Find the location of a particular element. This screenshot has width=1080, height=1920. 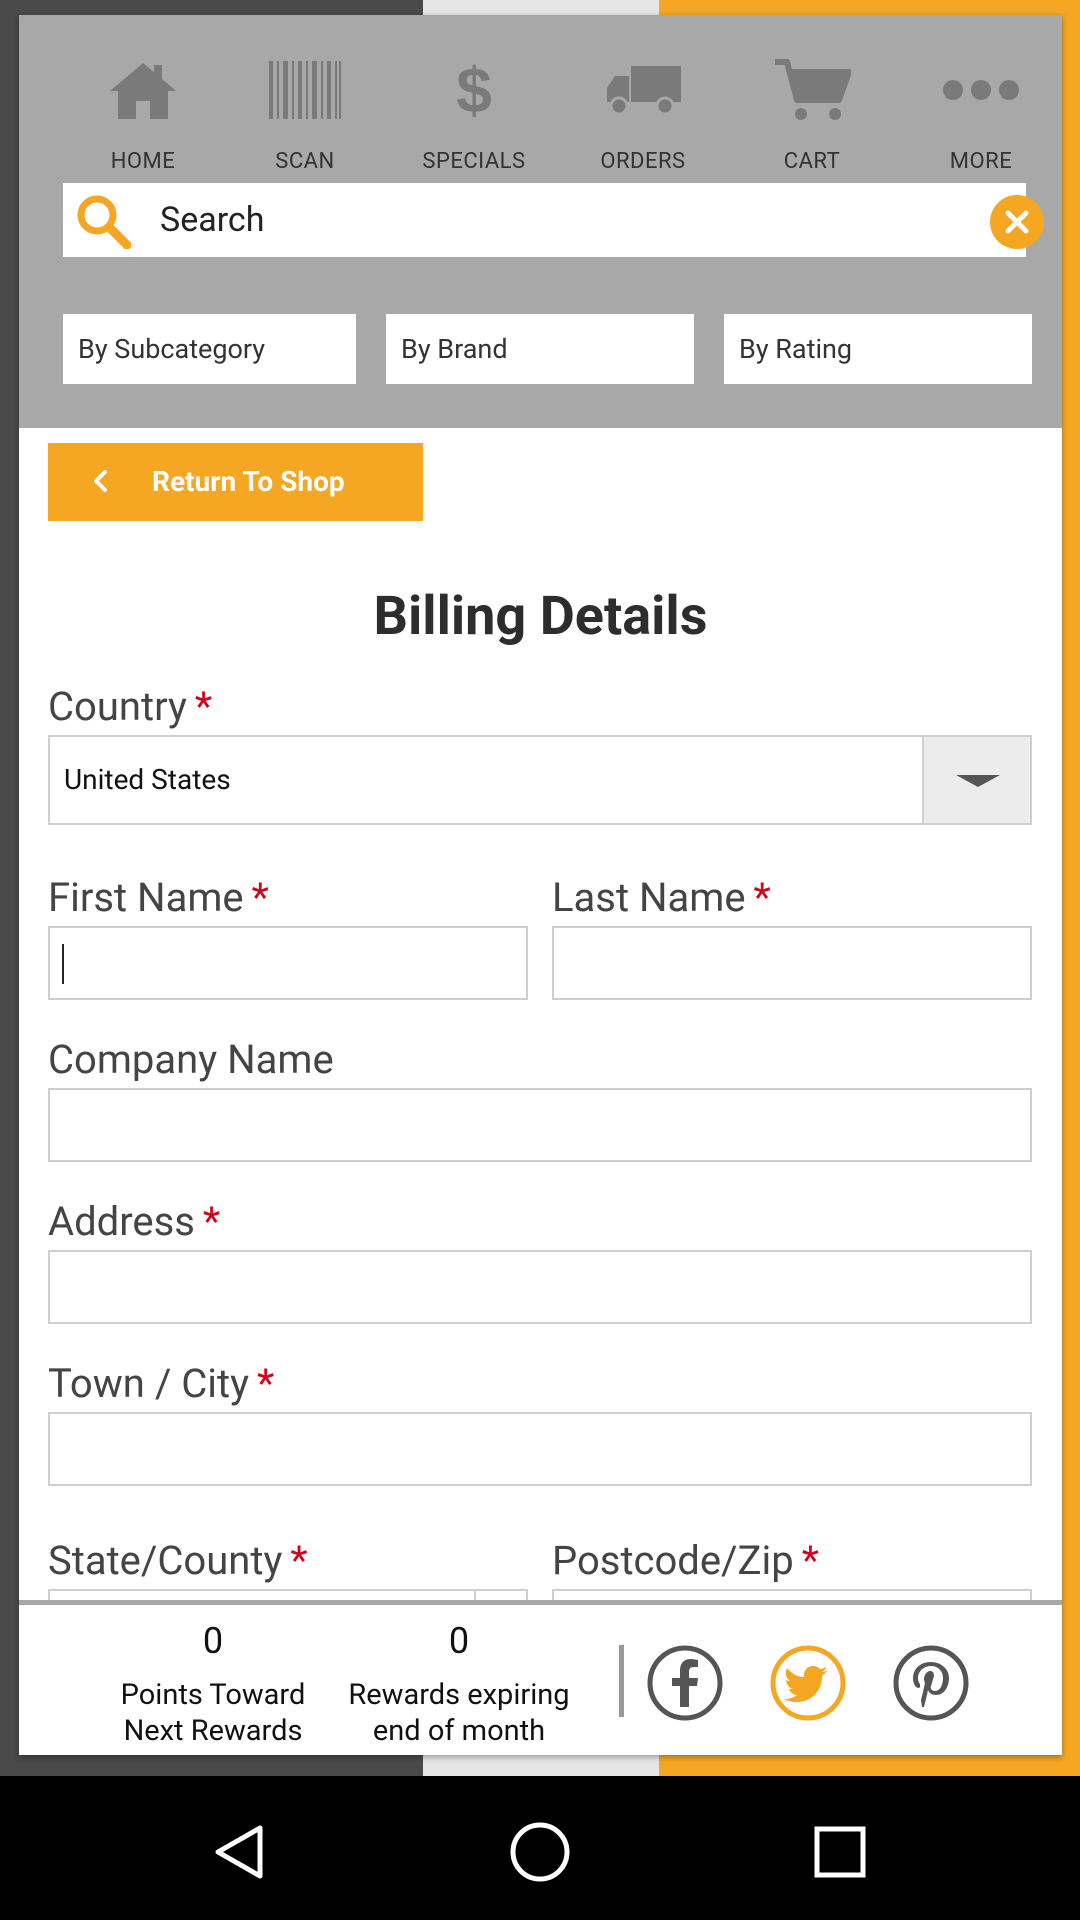

city-field is located at coordinates (540, 1449).